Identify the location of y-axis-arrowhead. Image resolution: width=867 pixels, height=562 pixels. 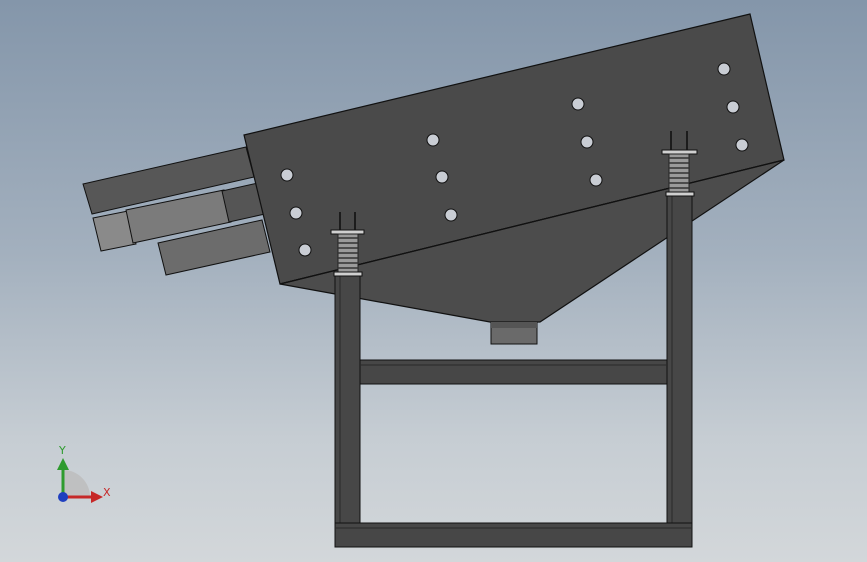
(63, 464).